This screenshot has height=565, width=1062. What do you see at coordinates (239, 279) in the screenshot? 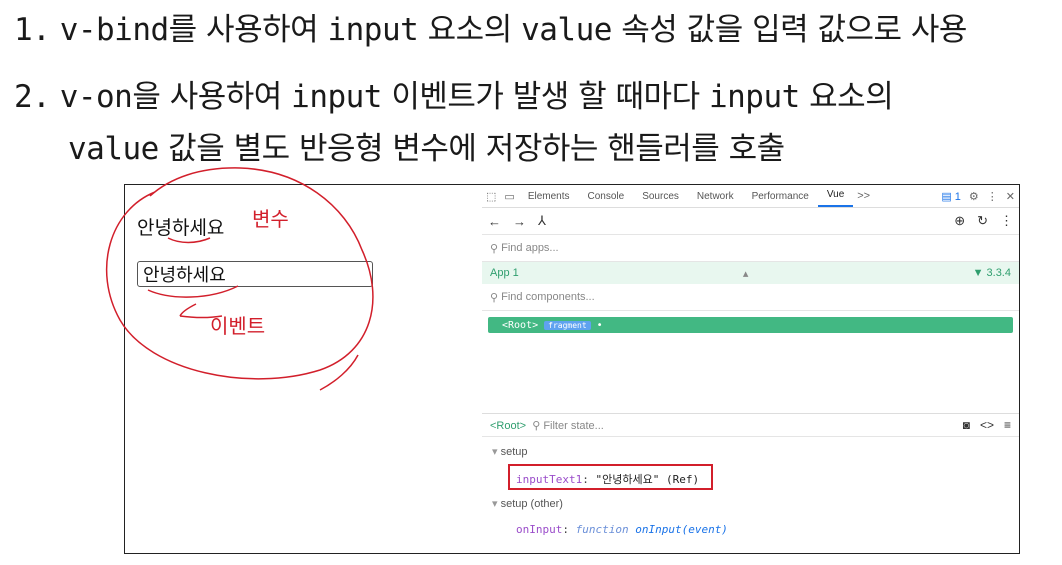
I see `annotation-ink: 변수 이벤트` at bounding box center [239, 279].